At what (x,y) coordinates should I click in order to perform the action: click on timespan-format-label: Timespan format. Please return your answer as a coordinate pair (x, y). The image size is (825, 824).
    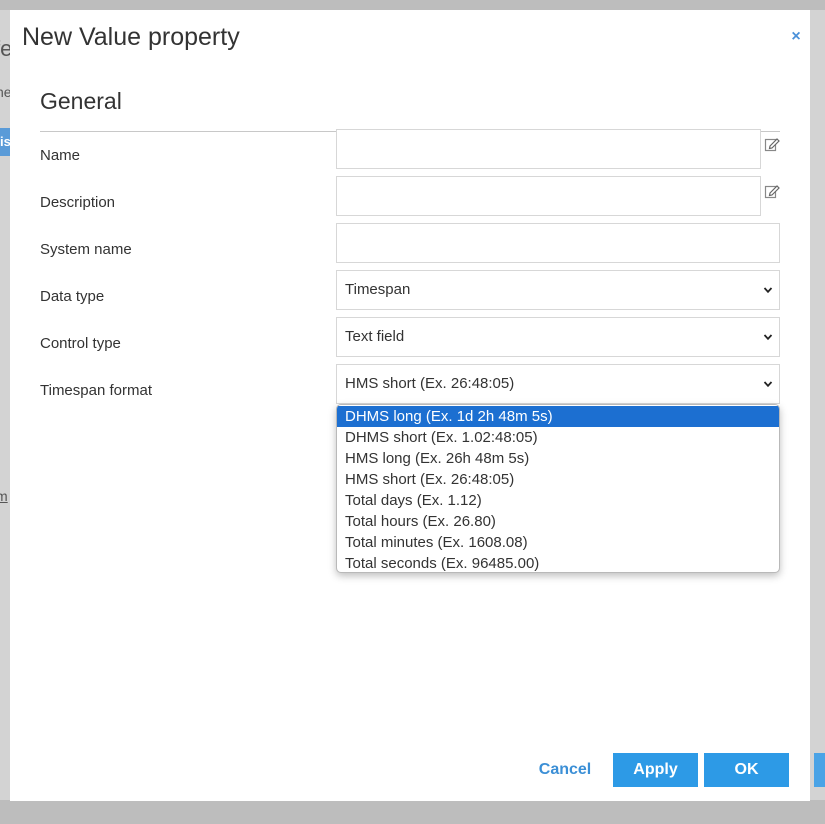
    Looking at the image, I should click on (96, 390).